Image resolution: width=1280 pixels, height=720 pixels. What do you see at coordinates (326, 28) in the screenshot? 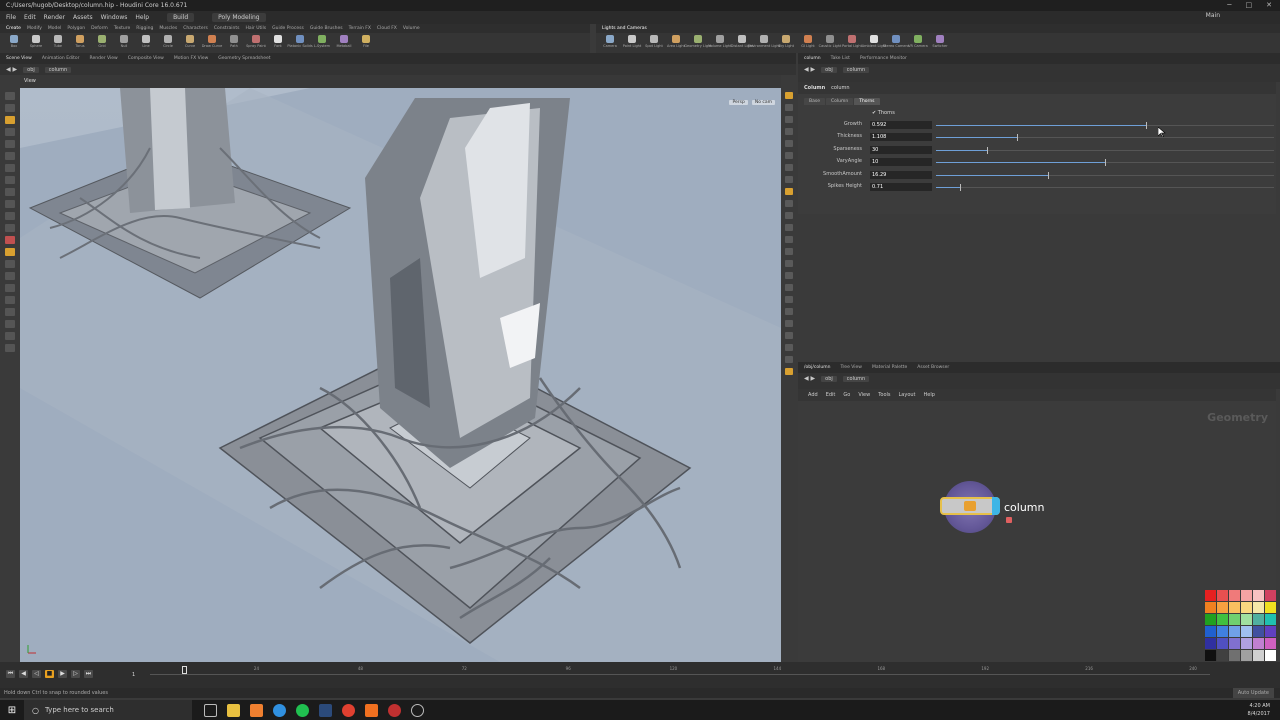
I see `shelf-tab-guide-brushes: Guide Brushes` at bounding box center [326, 28].